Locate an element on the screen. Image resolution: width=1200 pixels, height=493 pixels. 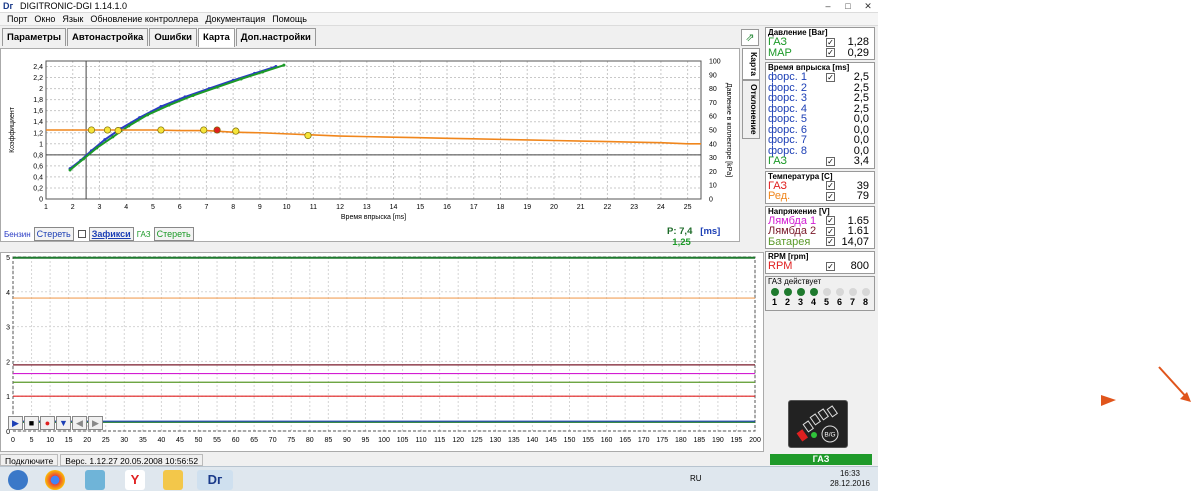
connection-status: Подключите is located at coordinates (29, 460).